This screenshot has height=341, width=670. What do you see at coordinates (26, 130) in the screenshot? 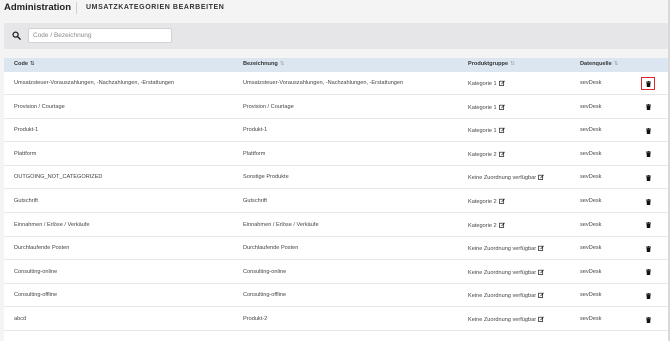
I see `code-cell: Produkt-1` at bounding box center [26, 130].